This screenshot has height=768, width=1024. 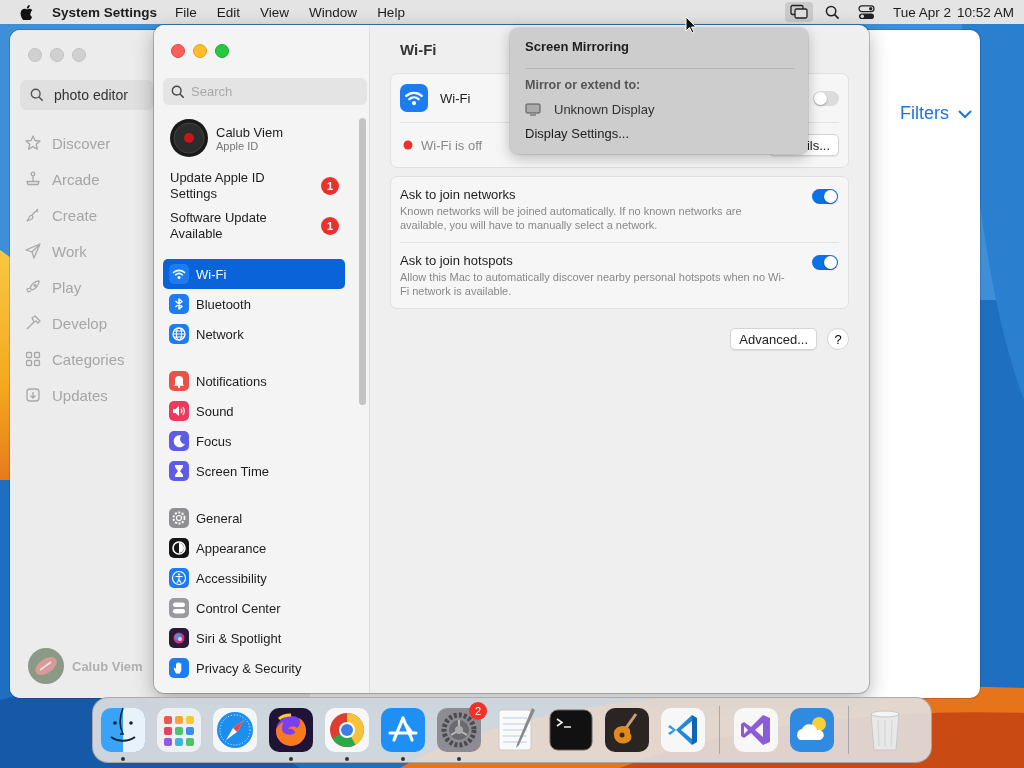 I want to click on sidebar-item: Notifications, so click(x=254, y=381).